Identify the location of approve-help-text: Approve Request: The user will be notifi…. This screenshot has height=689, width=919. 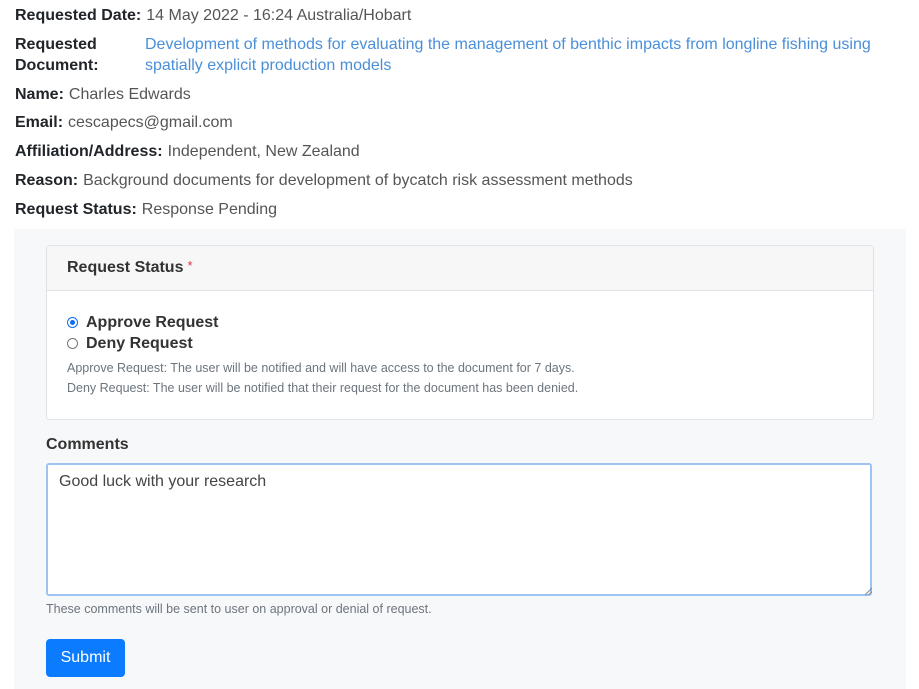
(321, 368).